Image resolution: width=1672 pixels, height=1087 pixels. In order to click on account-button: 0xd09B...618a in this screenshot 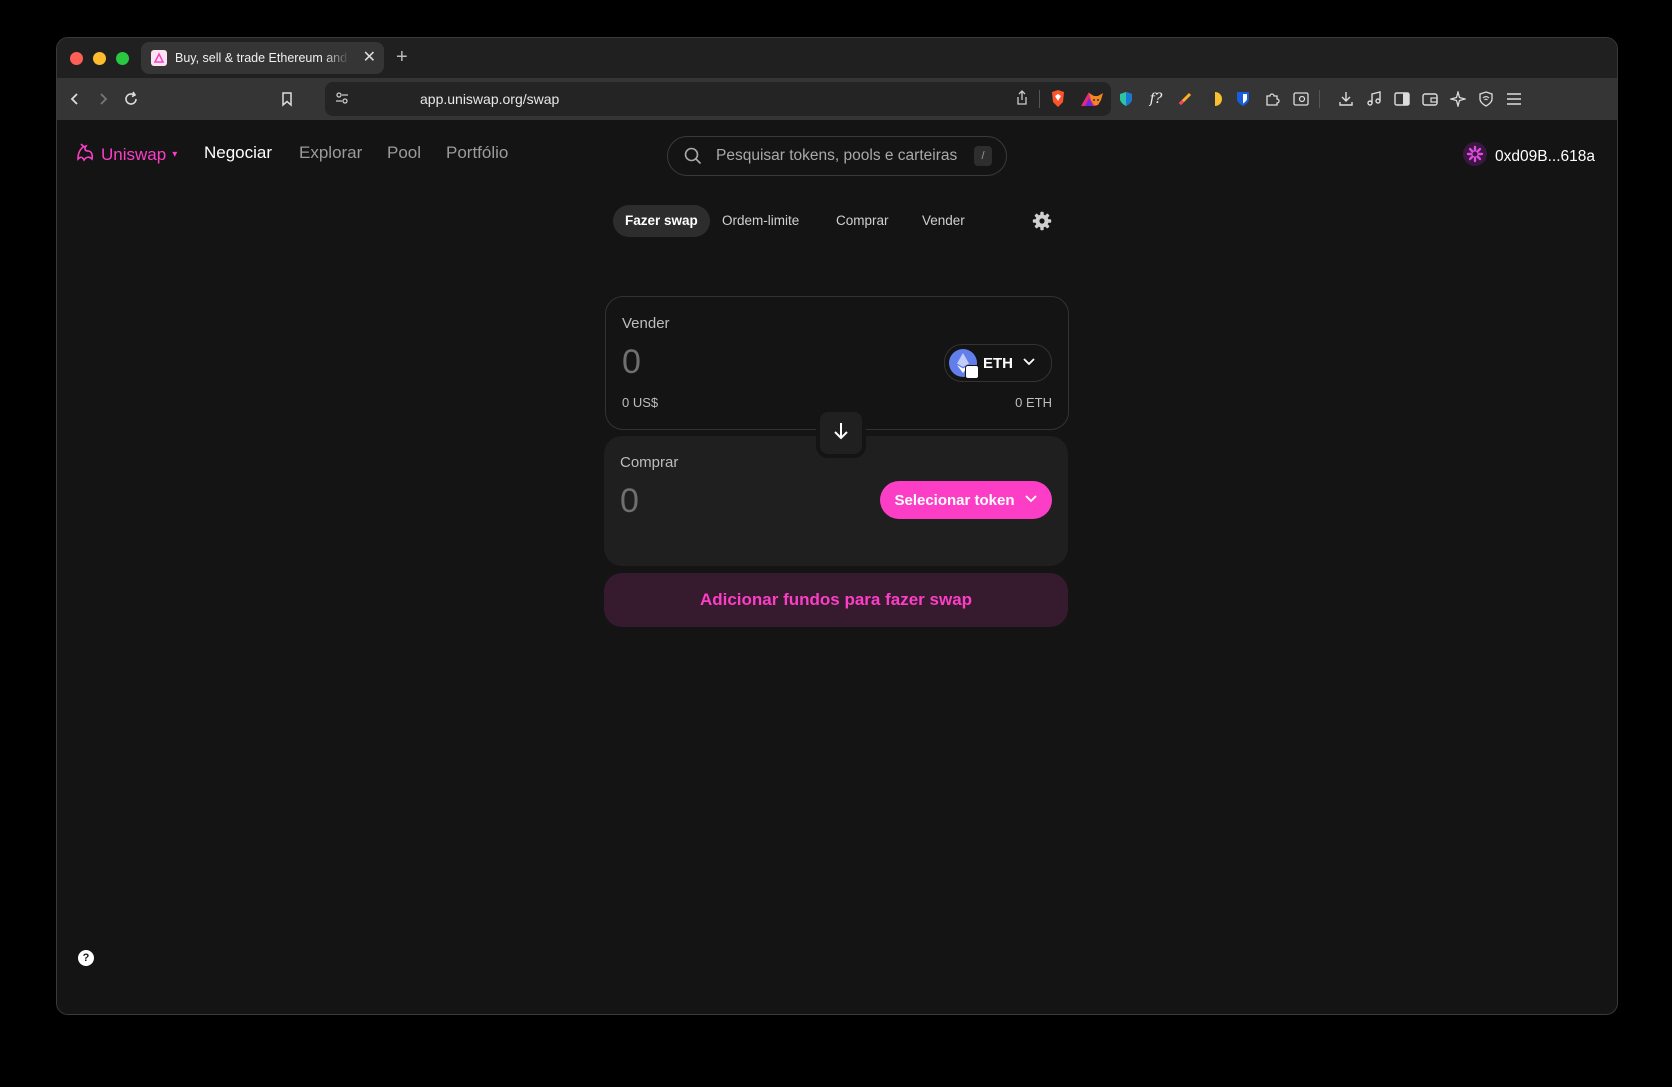, I will do `click(1529, 156)`.